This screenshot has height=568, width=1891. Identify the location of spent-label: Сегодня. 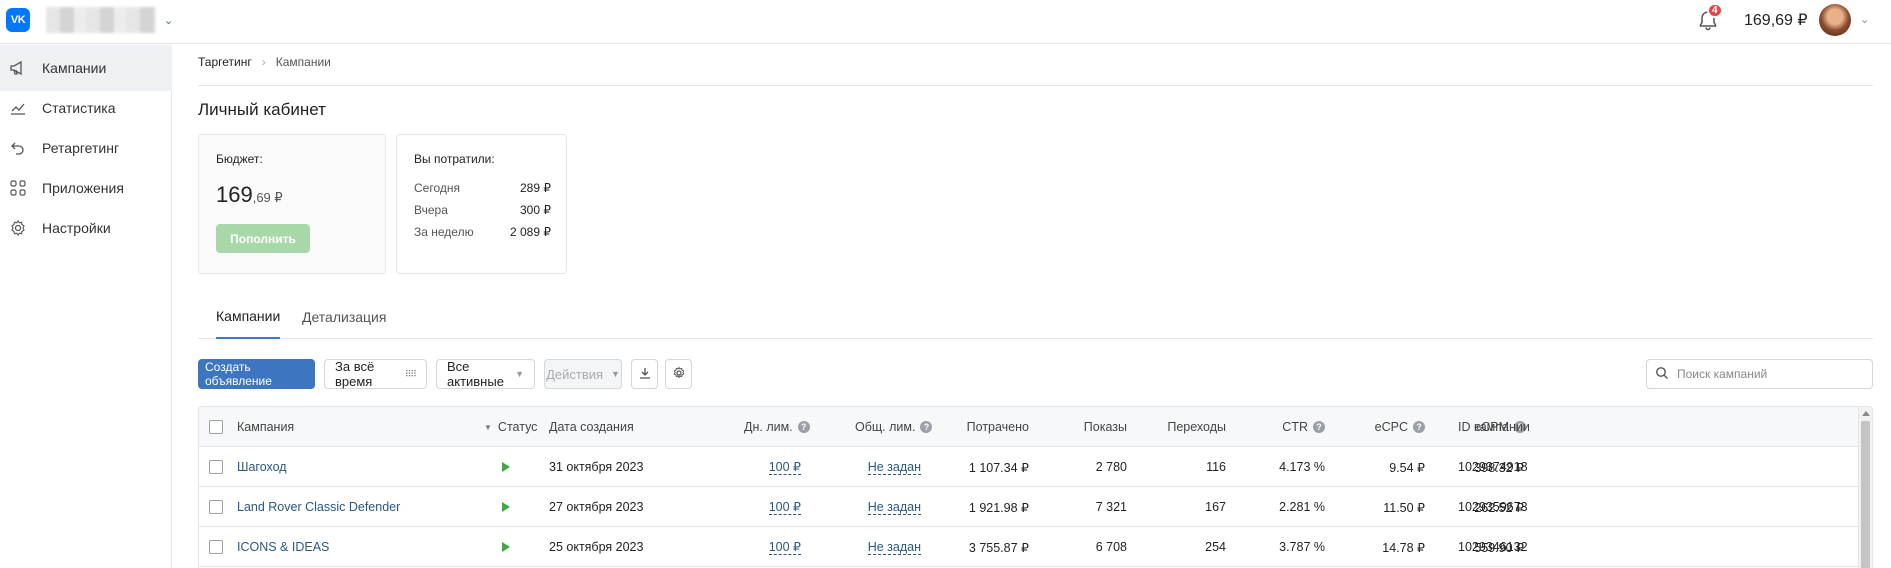
(437, 188).